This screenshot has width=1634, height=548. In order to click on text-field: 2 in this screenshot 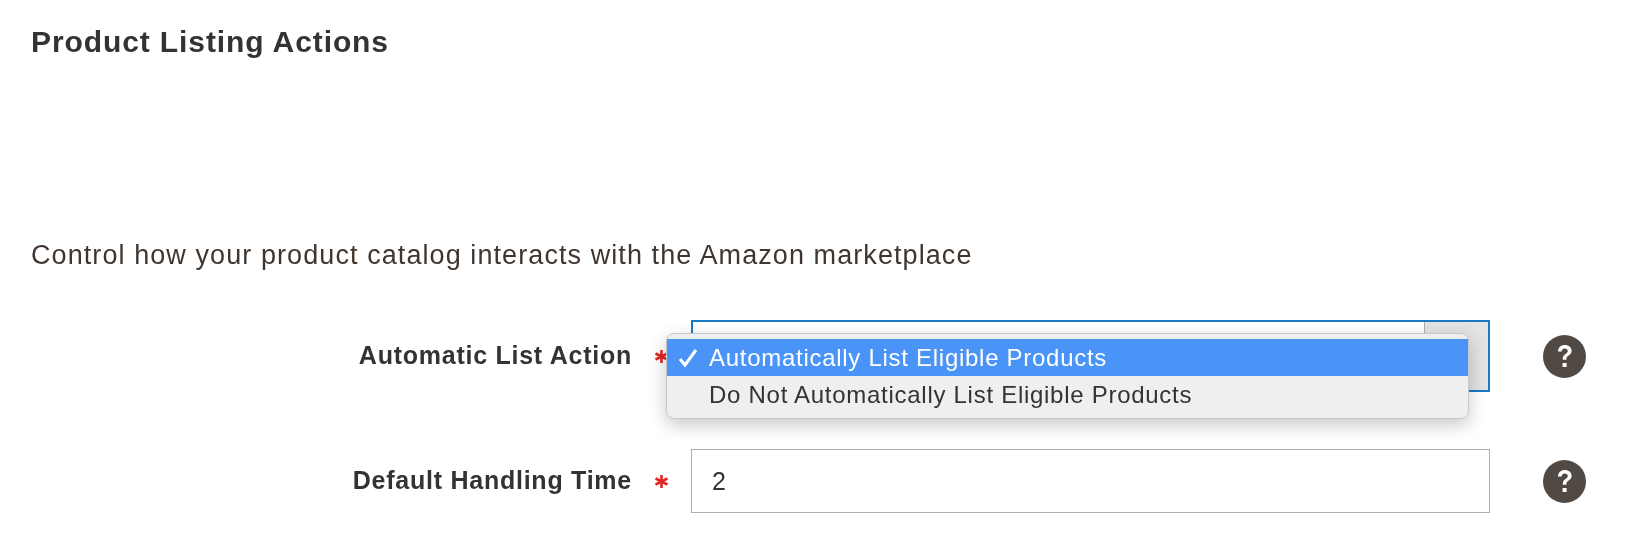, I will do `click(1090, 481)`.